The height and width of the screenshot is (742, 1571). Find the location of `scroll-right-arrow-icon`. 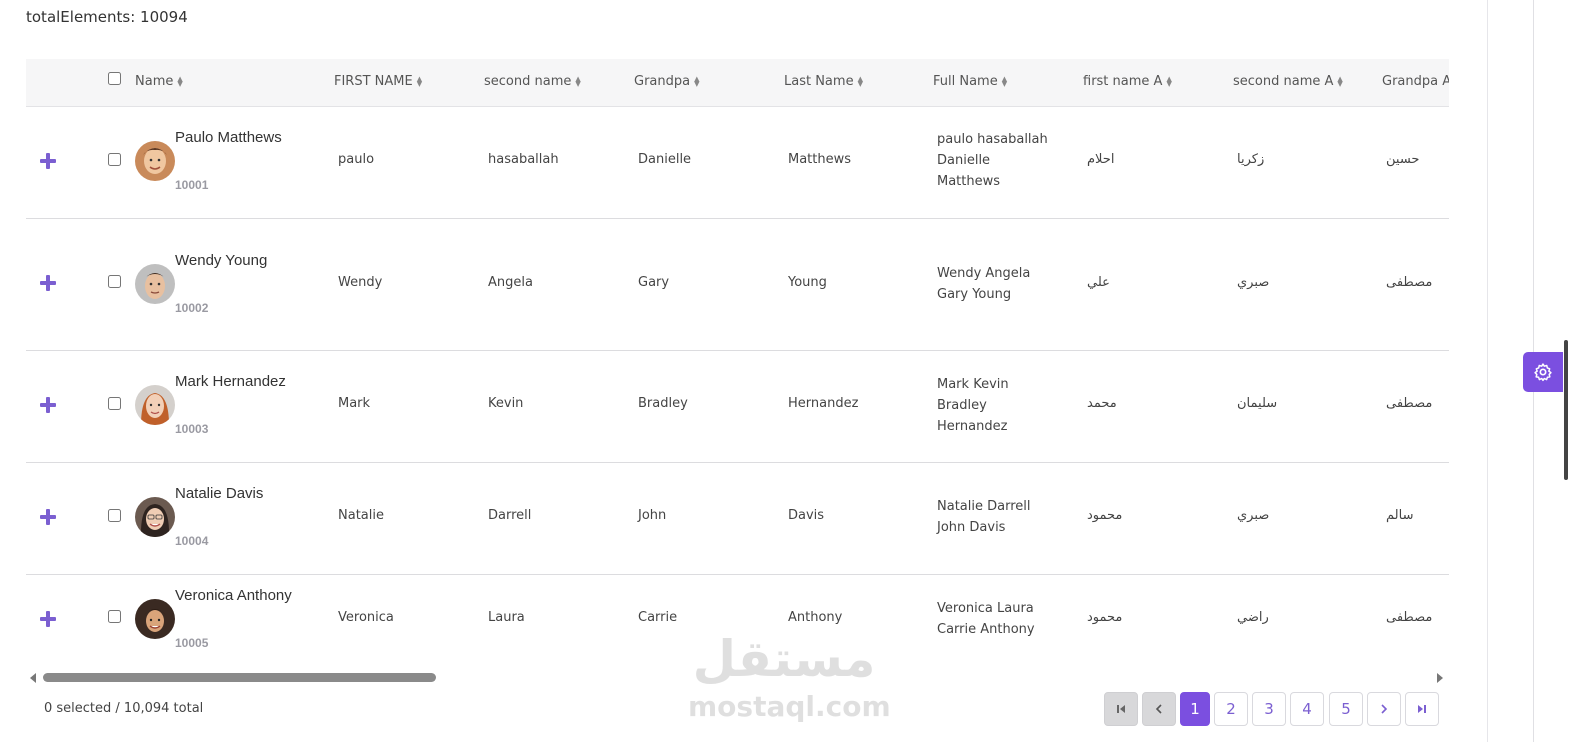

scroll-right-arrow-icon is located at coordinates (1440, 678).